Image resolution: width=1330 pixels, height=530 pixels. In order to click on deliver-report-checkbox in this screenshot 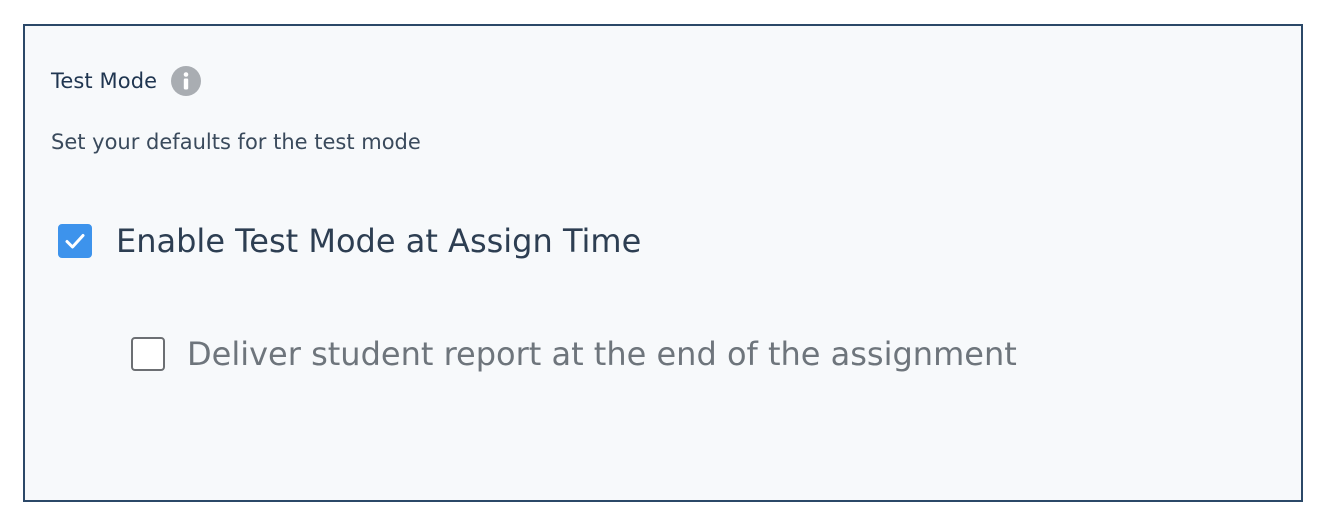, I will do `click(148, 354)`.